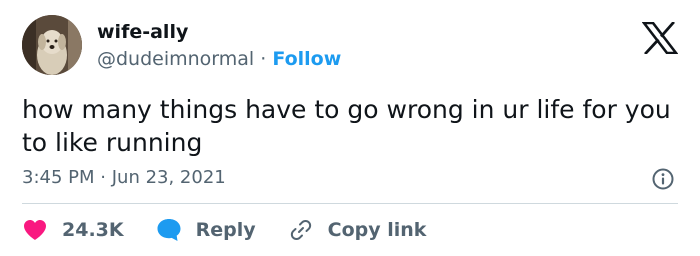 The height and width of the screenshot is (256, 700). I want to click on author-handle: @dudeimnormal, so click(175, 59).